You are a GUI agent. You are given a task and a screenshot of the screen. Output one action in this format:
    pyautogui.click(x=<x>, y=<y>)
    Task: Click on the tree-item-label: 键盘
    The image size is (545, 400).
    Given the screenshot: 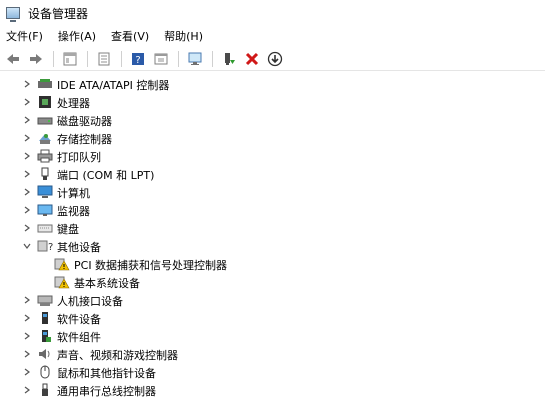 What is the action you would take?
    pyautogui.click(x=68, y=229)
    